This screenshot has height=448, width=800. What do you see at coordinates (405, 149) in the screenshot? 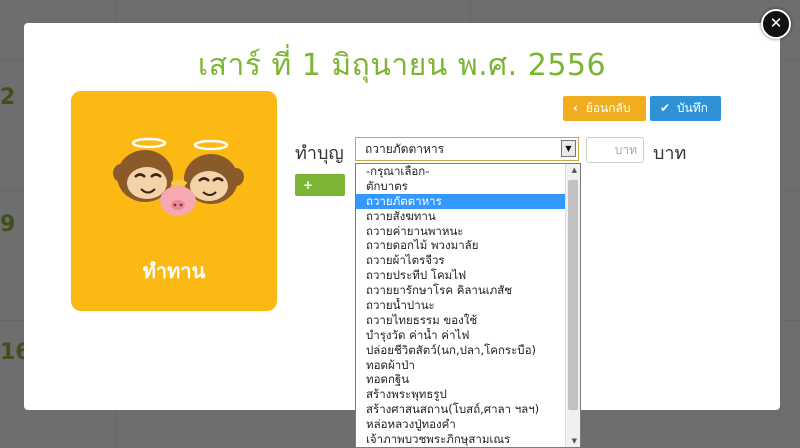
I see `merit-type-selected: ถวายภัตตาหาร` at bounding box center [405, 149].